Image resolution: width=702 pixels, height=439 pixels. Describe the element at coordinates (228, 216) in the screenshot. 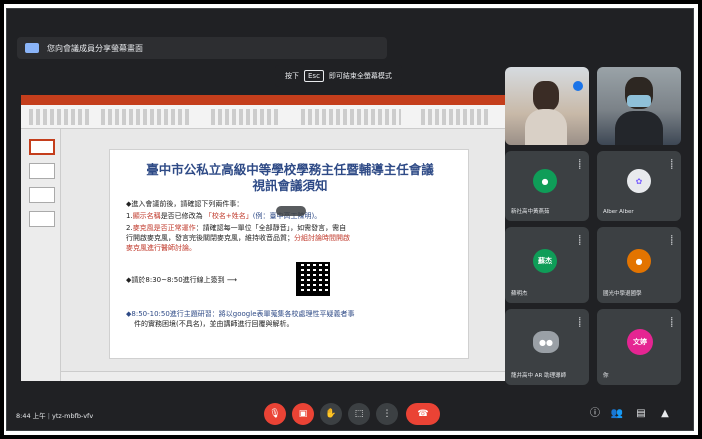

I see `item1-blue: 「校名+姓名」` at that location.